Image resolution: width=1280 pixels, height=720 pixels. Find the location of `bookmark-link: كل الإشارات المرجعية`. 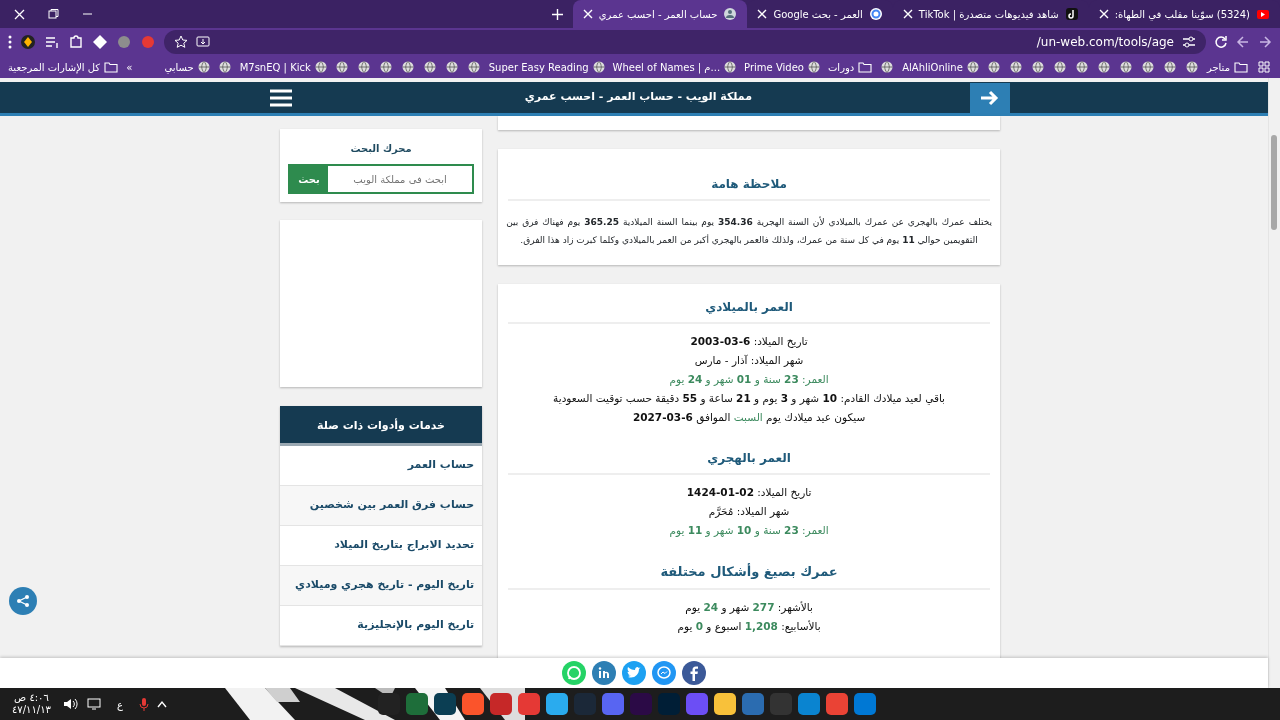

bookmark-link: كل الإشارات المرجعية is located at coordinates (63, 67).